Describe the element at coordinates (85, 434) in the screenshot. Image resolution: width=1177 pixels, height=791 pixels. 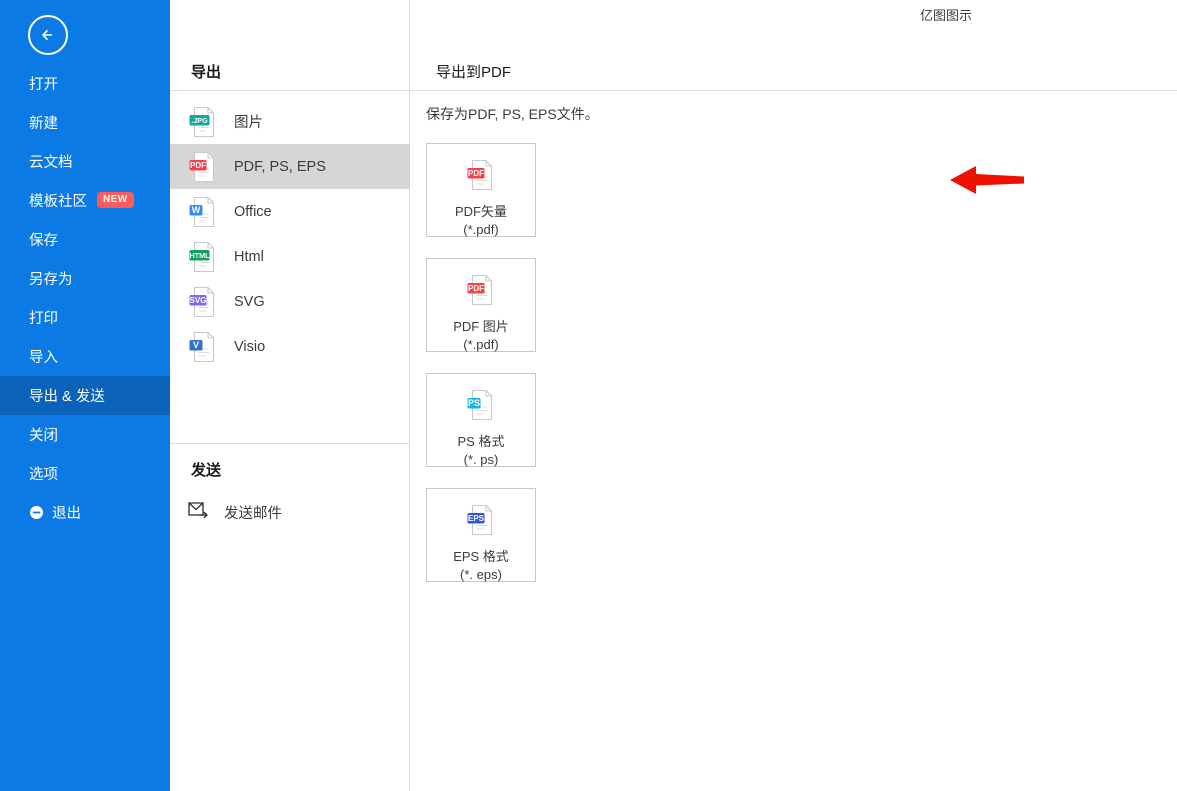
I see `sidebar-item-close: 关闭` at that location.